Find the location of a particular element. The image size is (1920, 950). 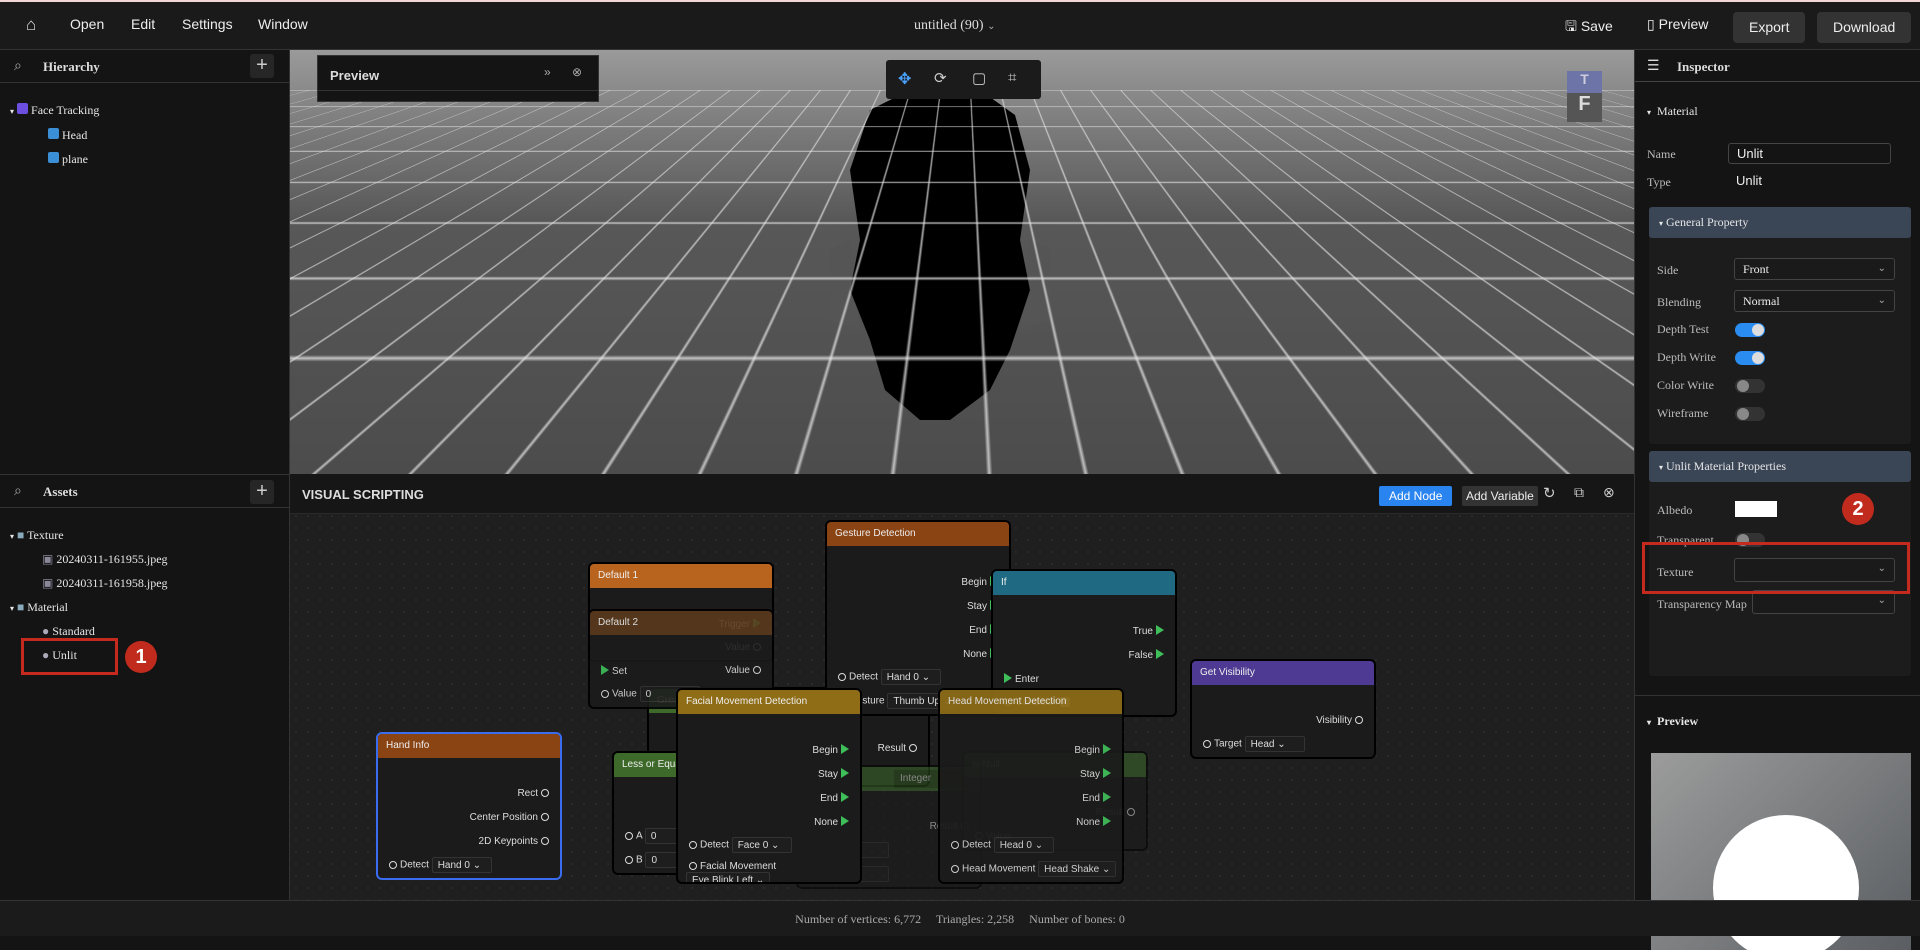

input-port: Enter is located at coordinates (1020, 679).